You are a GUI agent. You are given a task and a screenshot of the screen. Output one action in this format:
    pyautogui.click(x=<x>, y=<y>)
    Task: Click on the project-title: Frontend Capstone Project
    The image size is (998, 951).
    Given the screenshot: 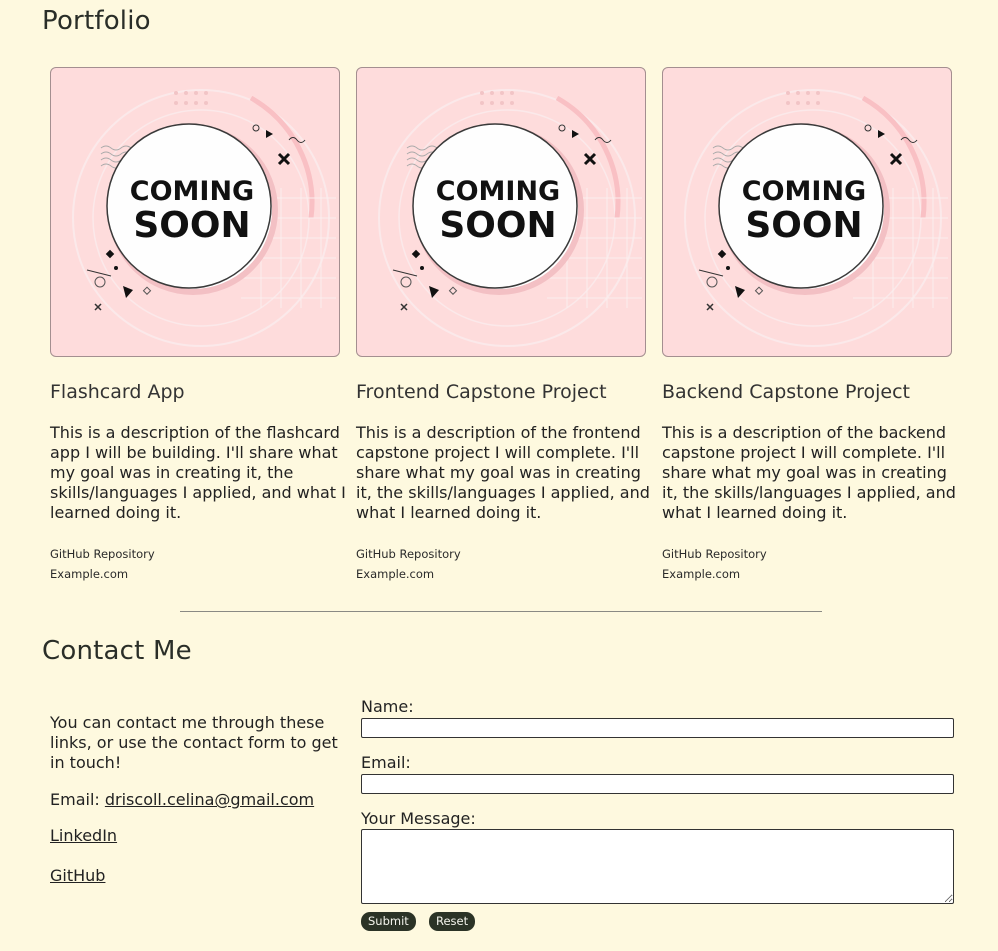 What is the action you would take?
    pyautogui.click(x=481, y=392)
    